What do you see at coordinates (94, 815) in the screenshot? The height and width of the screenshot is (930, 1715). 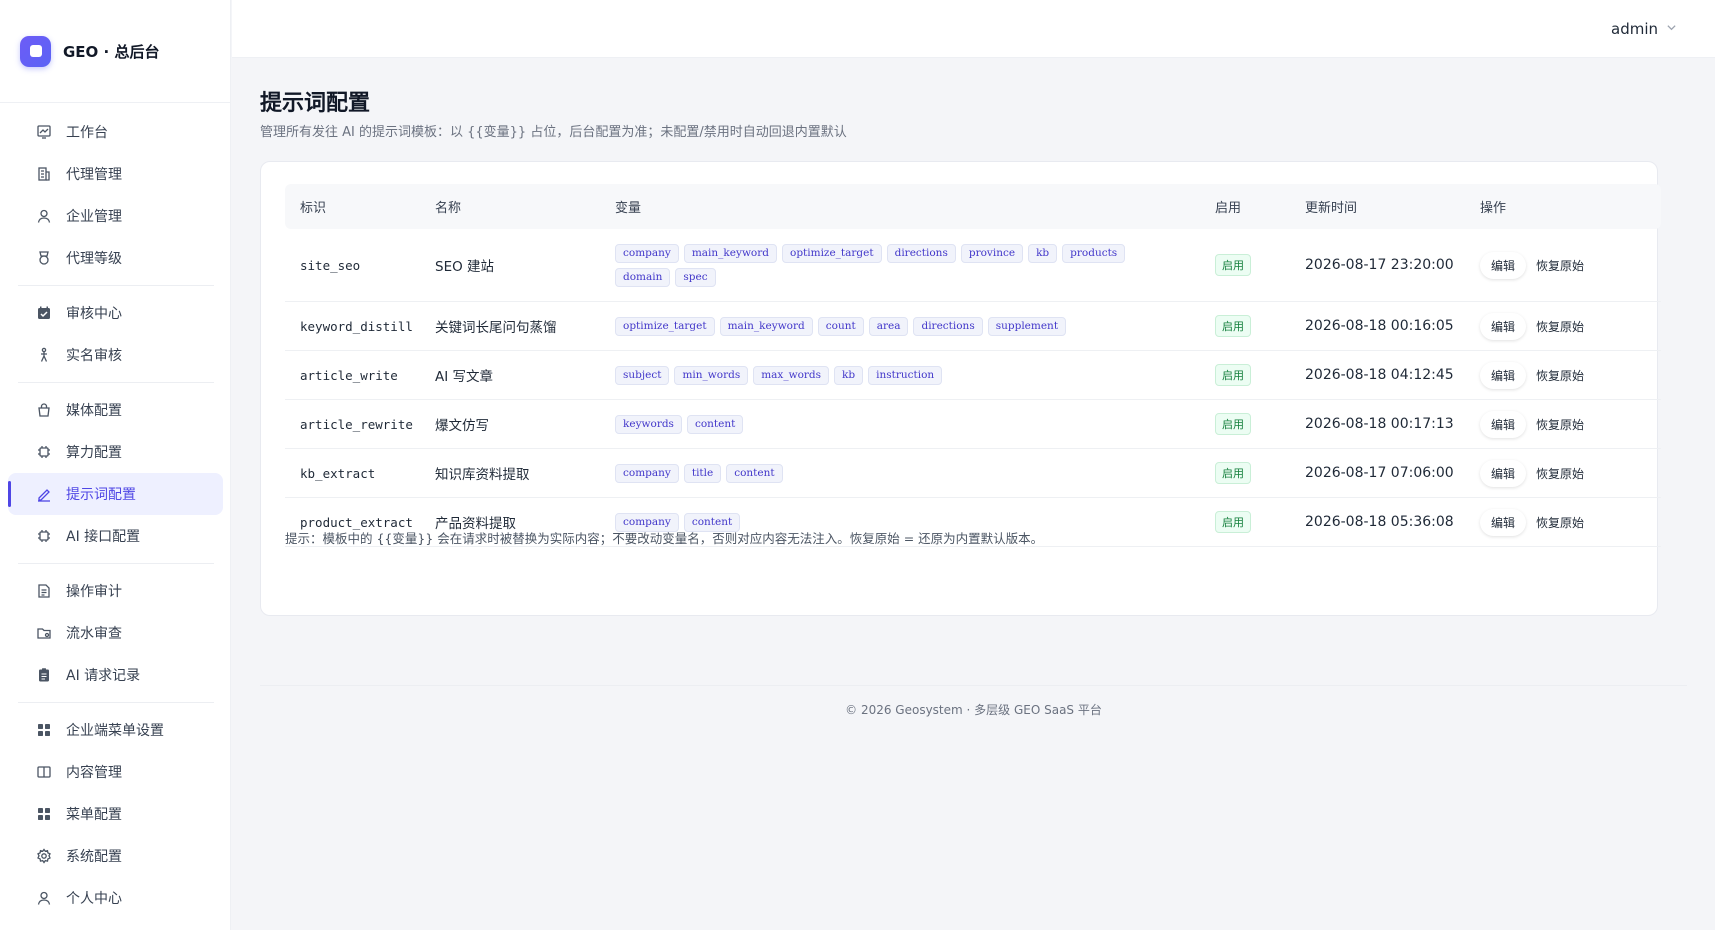 I see `sidebar-item-label: 菜单配置` at bounding box center [94, 815].